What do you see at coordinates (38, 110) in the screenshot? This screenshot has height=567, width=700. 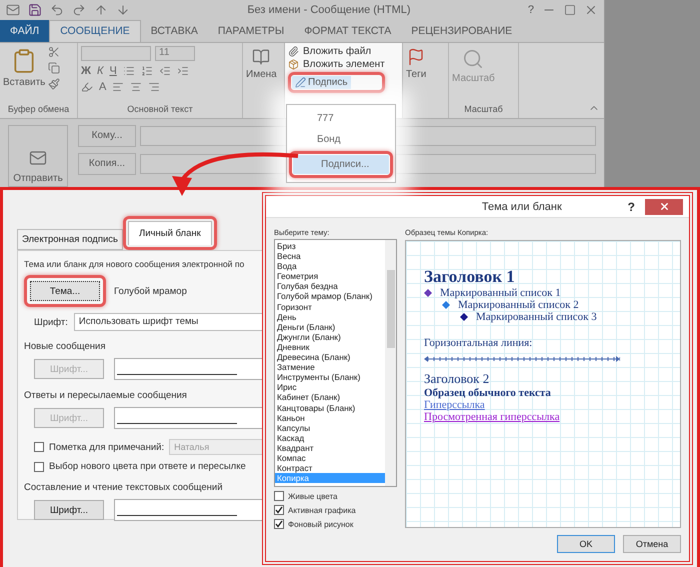 I see `group-label: Буфер обмена` at bounding box center [38, 110].